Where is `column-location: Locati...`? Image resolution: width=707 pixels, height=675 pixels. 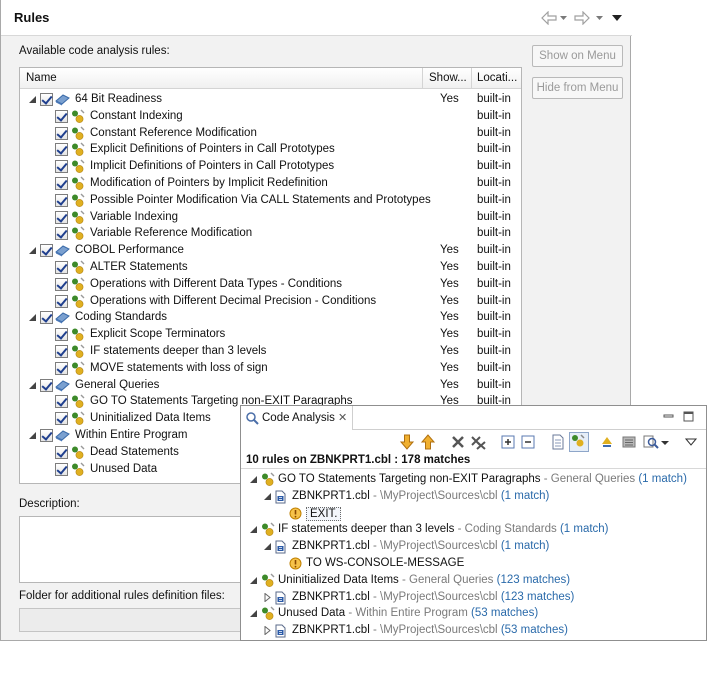
column-location: Locati... is located at coordinates (497, 78).